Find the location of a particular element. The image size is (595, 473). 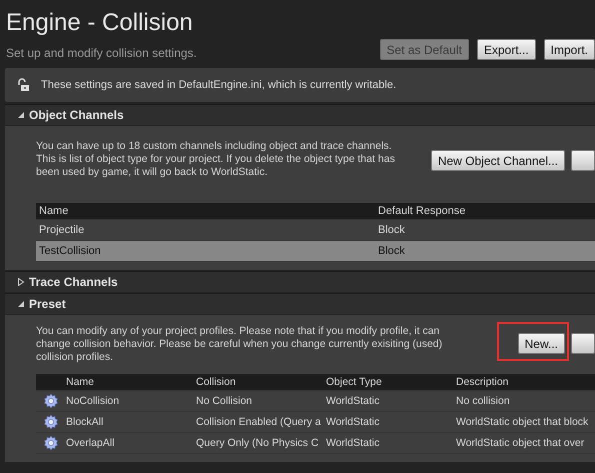

section-description: You can have up to 18 custom channels including object and trace channels. This is list of object type for your project. If you delete the object type that has been used by game, it will go back to WorldStatic. is located at coordinates (216, 159).